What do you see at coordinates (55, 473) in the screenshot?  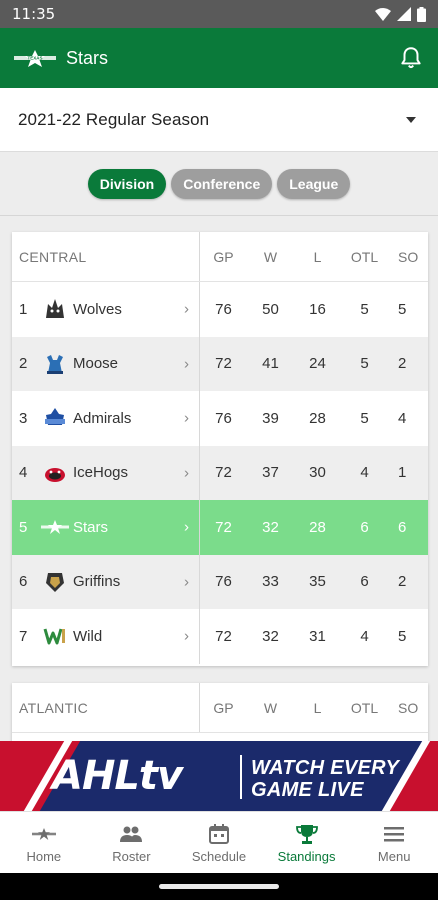 I see `icehogs-logo-icon` at bounding box center [55, 473].